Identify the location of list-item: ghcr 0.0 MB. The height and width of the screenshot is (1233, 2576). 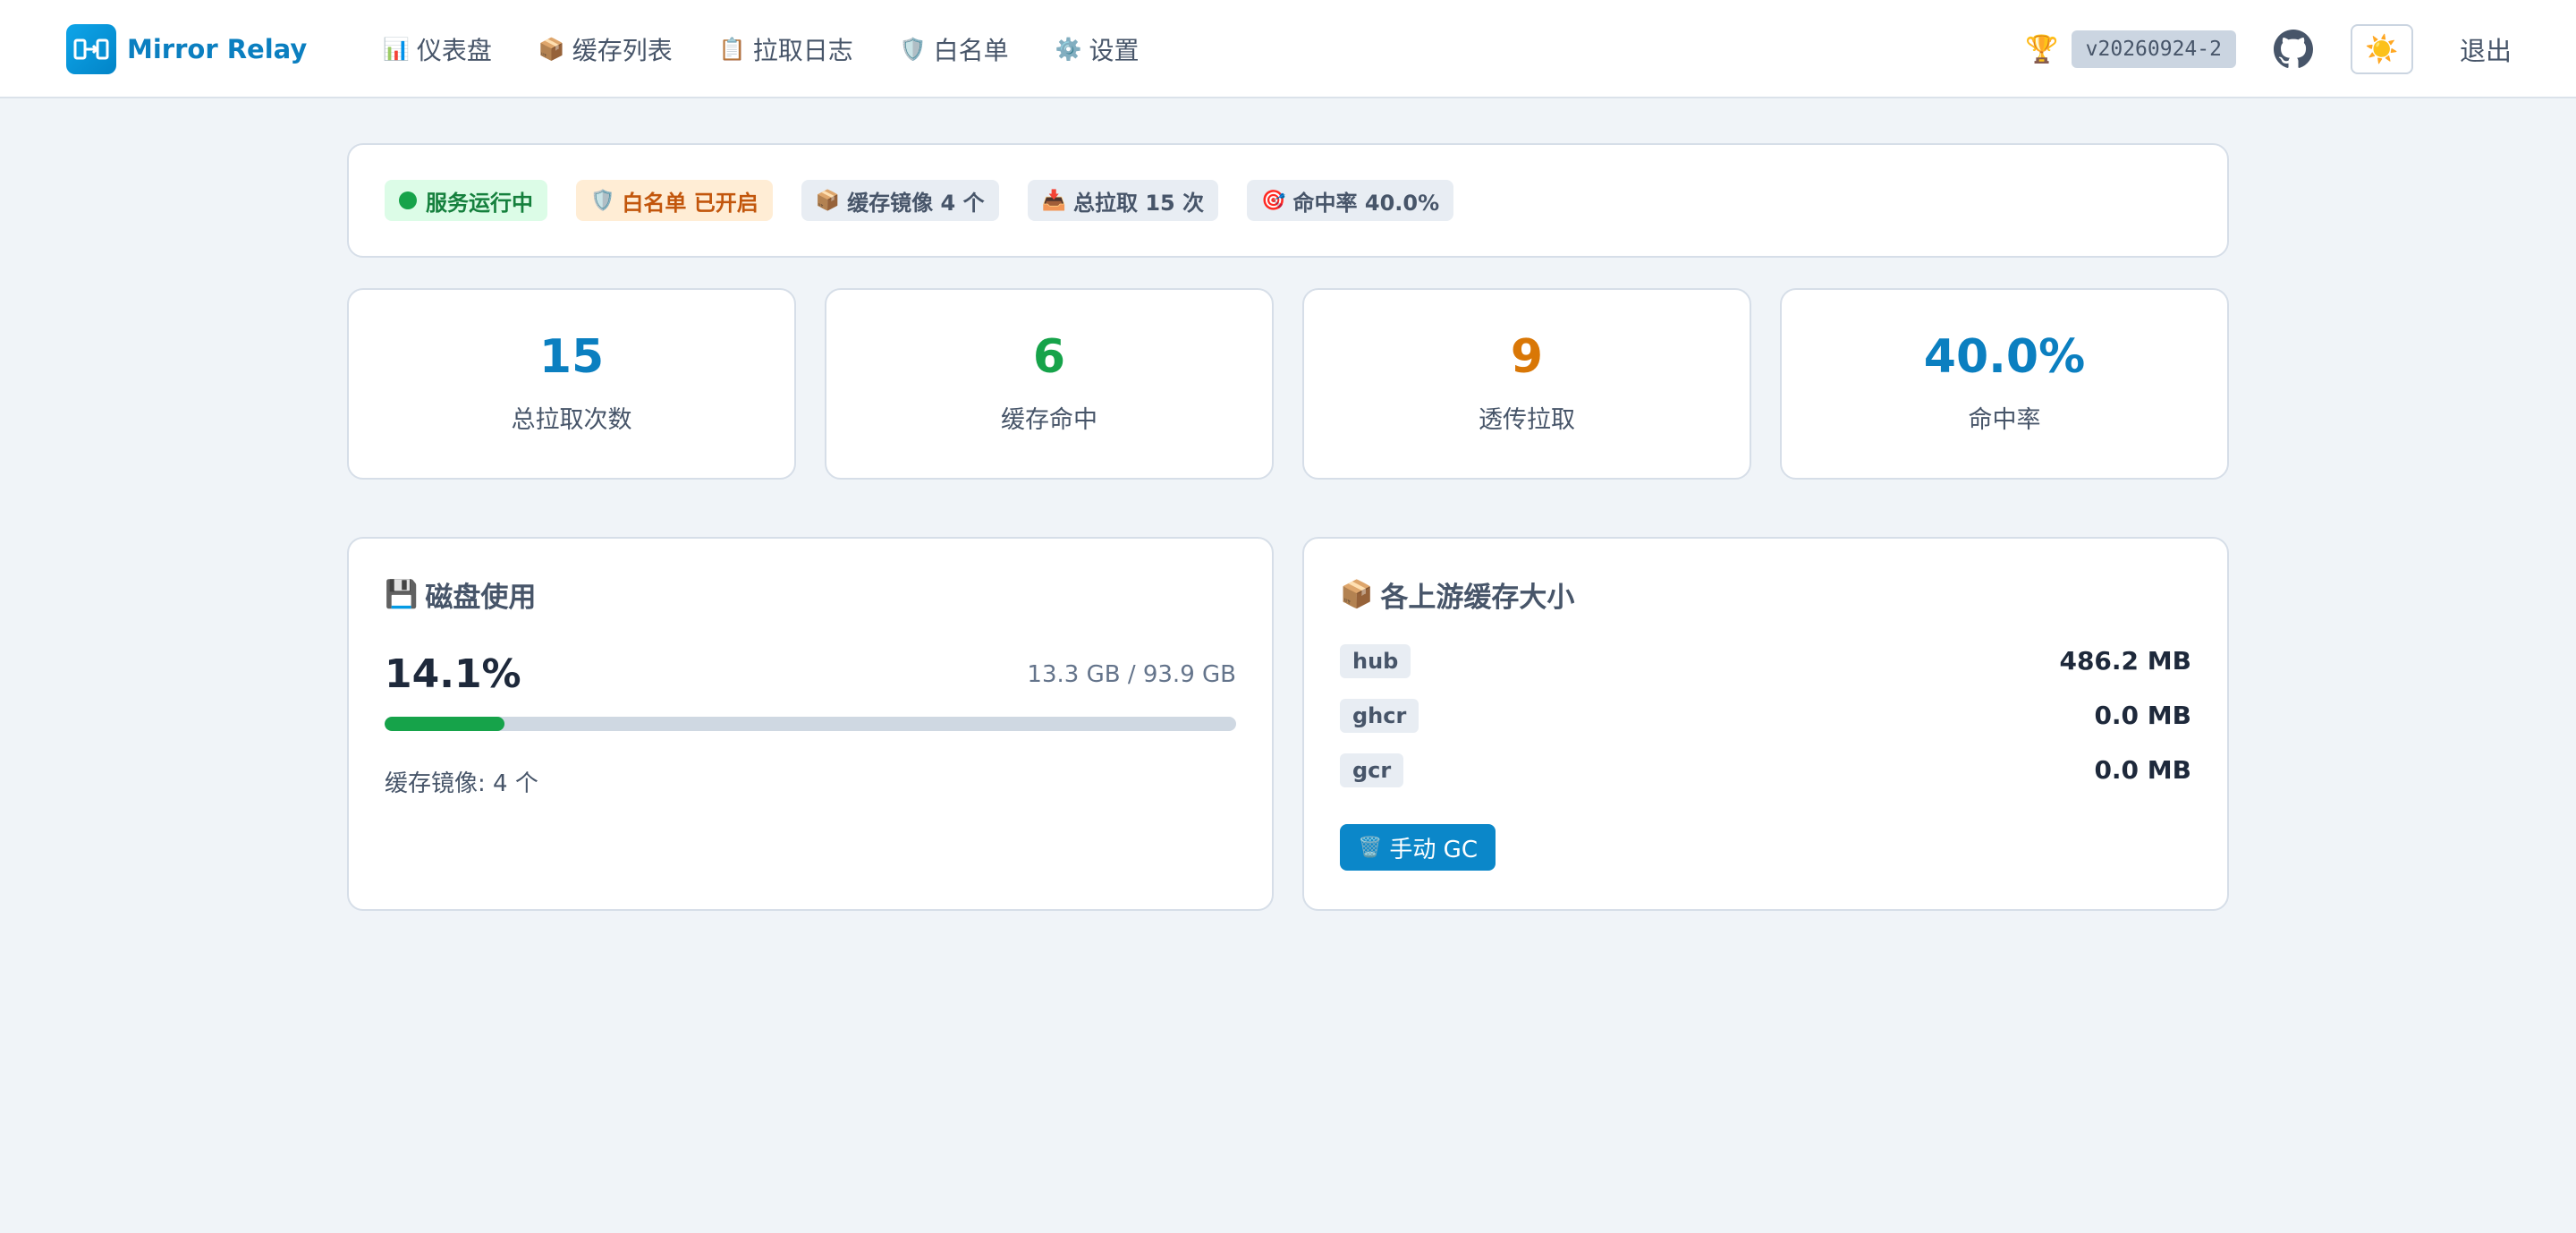
(1765, 715).